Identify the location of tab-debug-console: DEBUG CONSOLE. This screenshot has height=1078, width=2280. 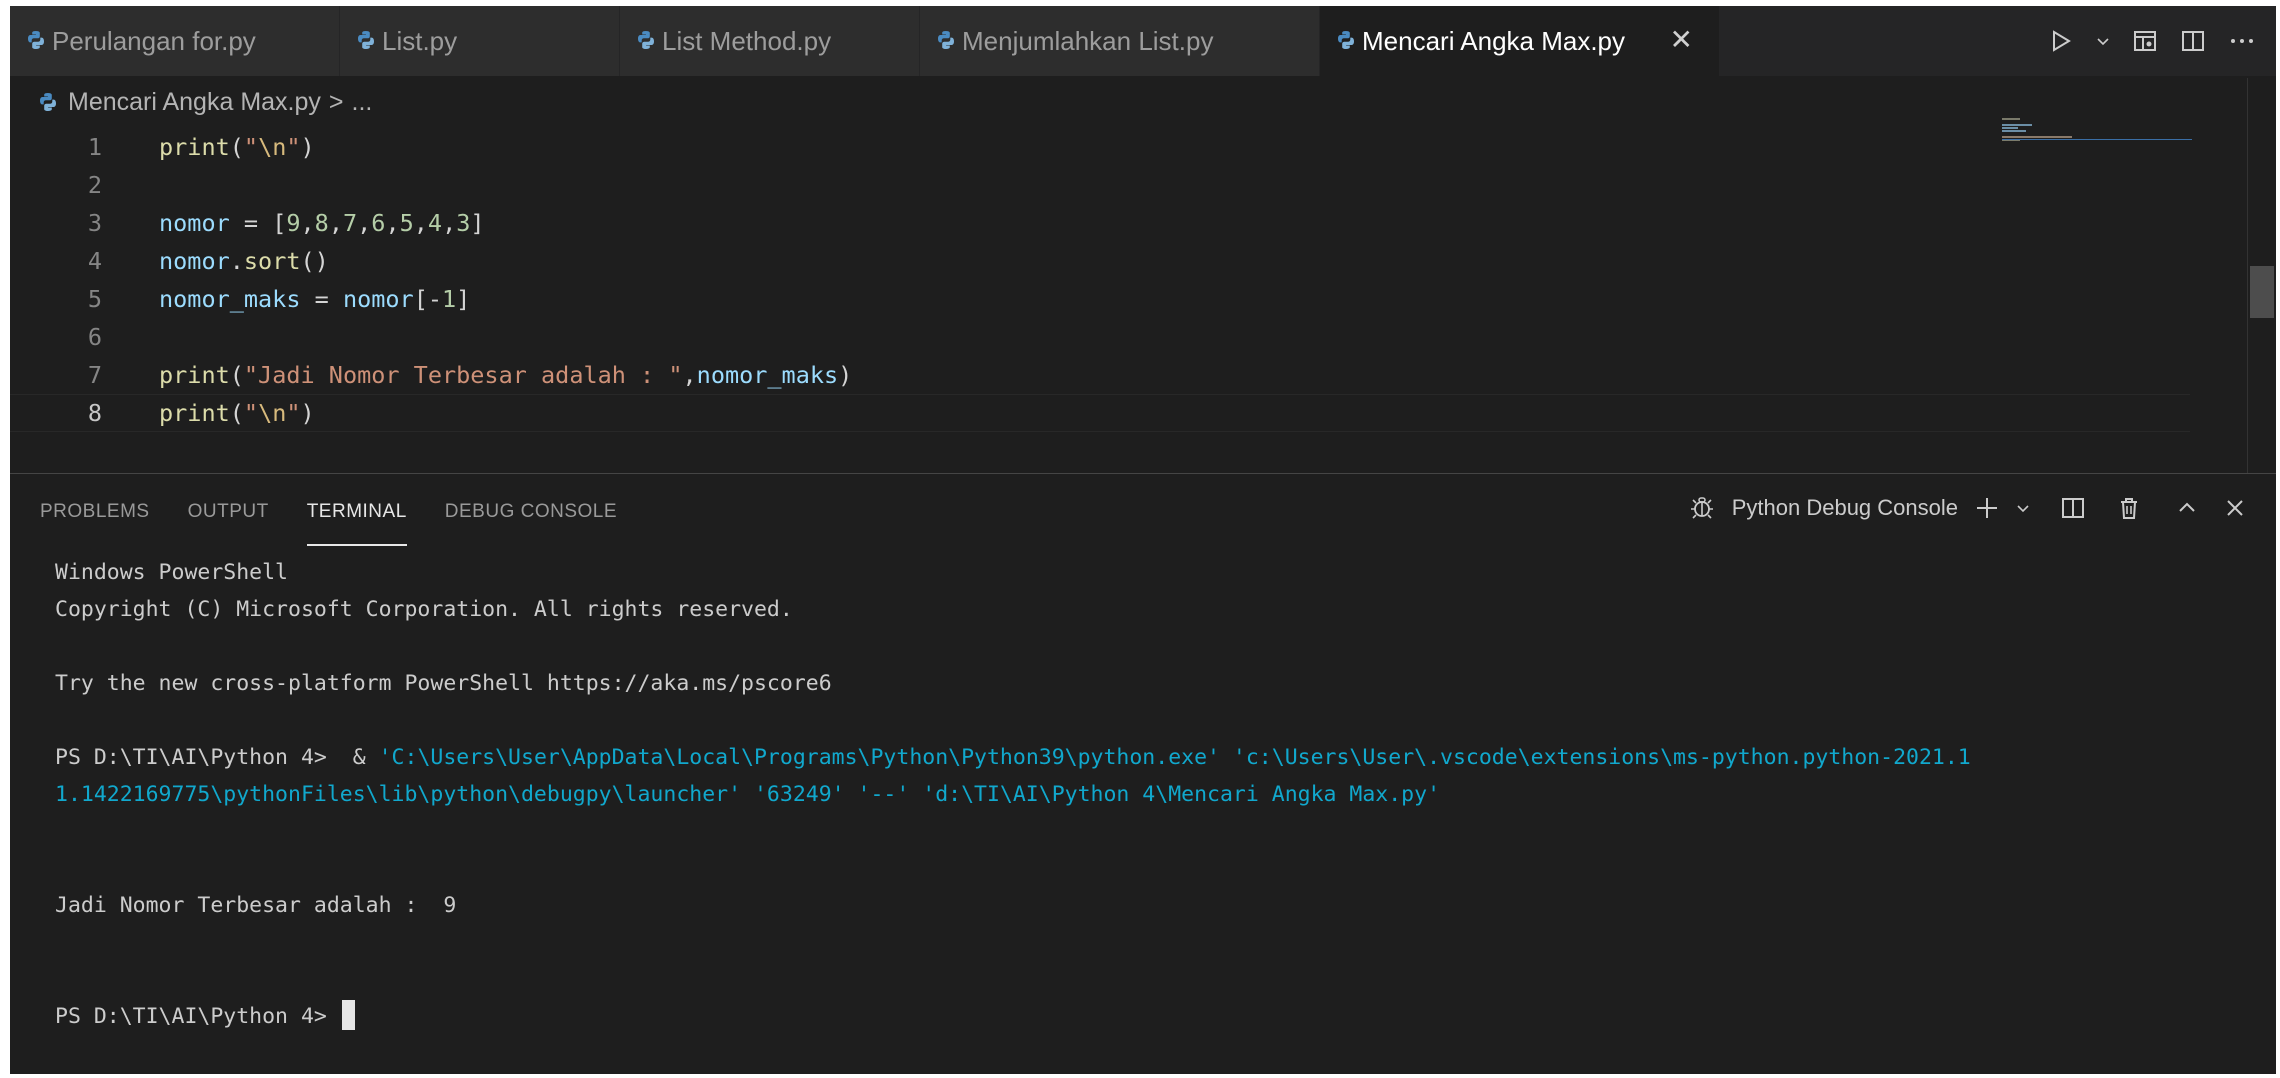
(531, 521).